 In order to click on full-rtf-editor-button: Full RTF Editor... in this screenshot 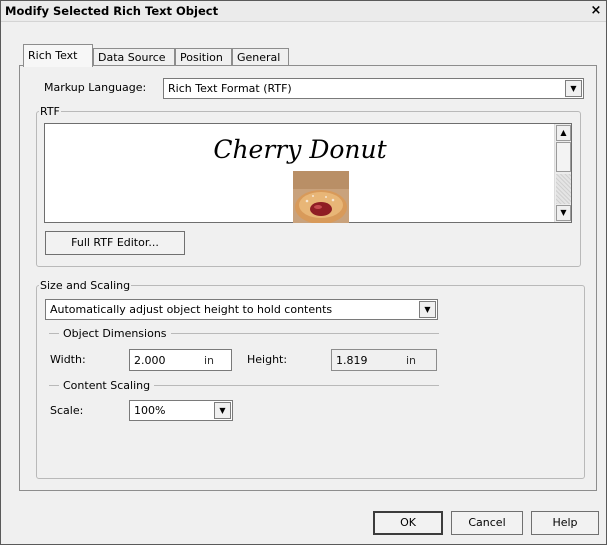, I will do `click(115, 243)`.